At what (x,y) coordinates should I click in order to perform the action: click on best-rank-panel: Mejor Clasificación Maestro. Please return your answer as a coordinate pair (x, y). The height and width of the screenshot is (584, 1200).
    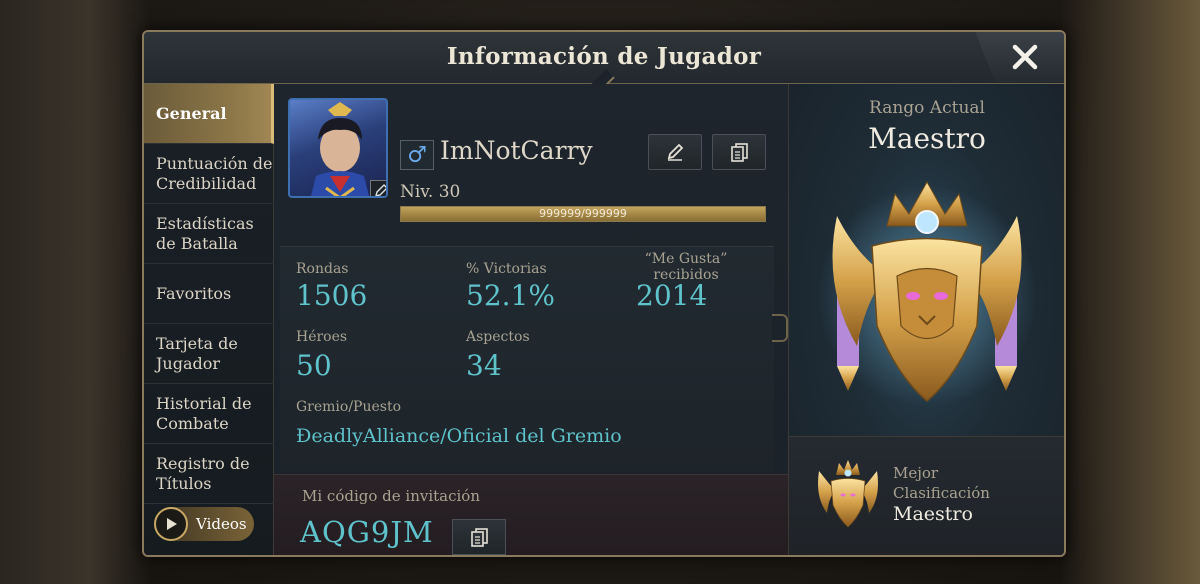
    Looking at the image, I should click on (926, 495).